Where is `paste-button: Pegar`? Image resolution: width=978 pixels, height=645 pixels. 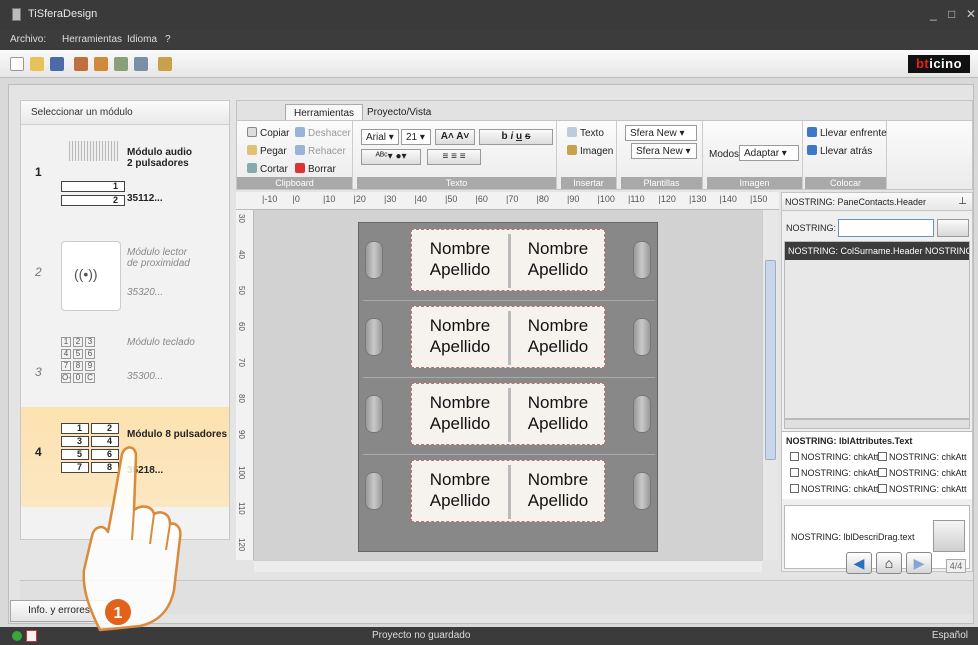 paste-button: Pegar is located at coordinates (267, 151).